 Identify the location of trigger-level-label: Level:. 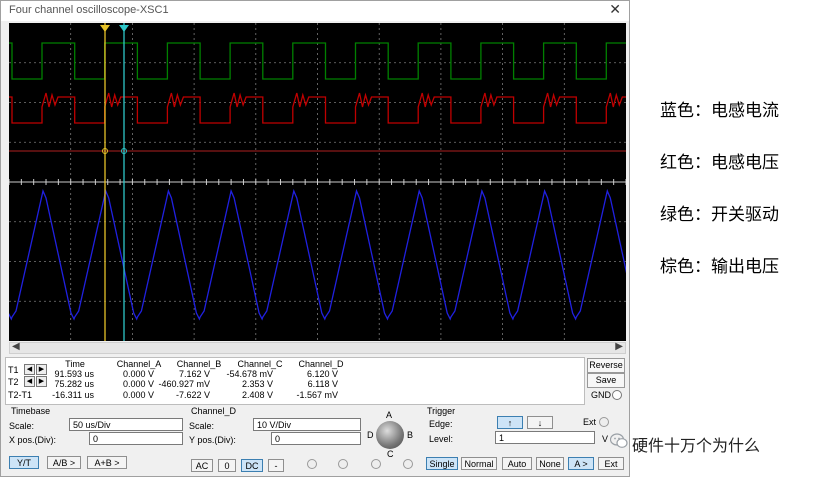
(441, 439).